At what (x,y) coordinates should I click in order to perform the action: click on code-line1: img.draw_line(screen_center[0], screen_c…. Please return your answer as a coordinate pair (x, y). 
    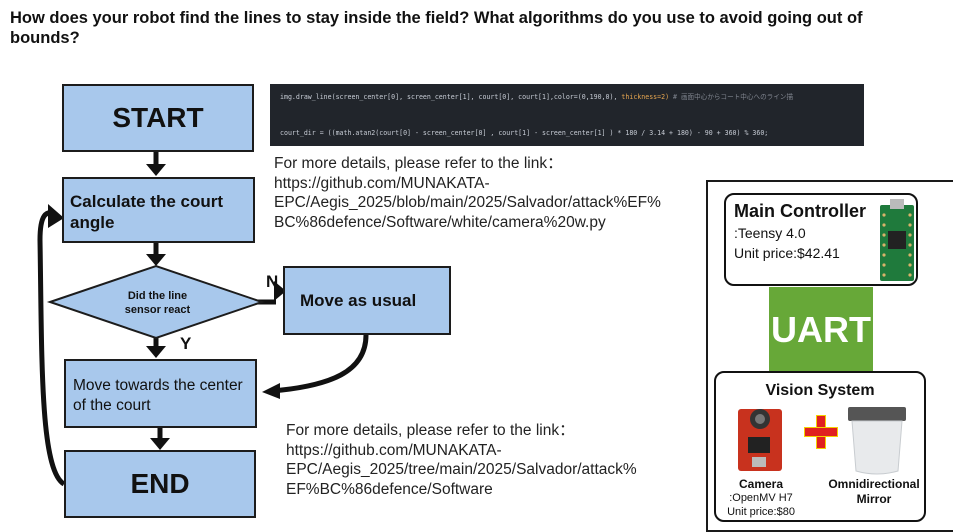
    Looking at the image, I should click on (451, 97).